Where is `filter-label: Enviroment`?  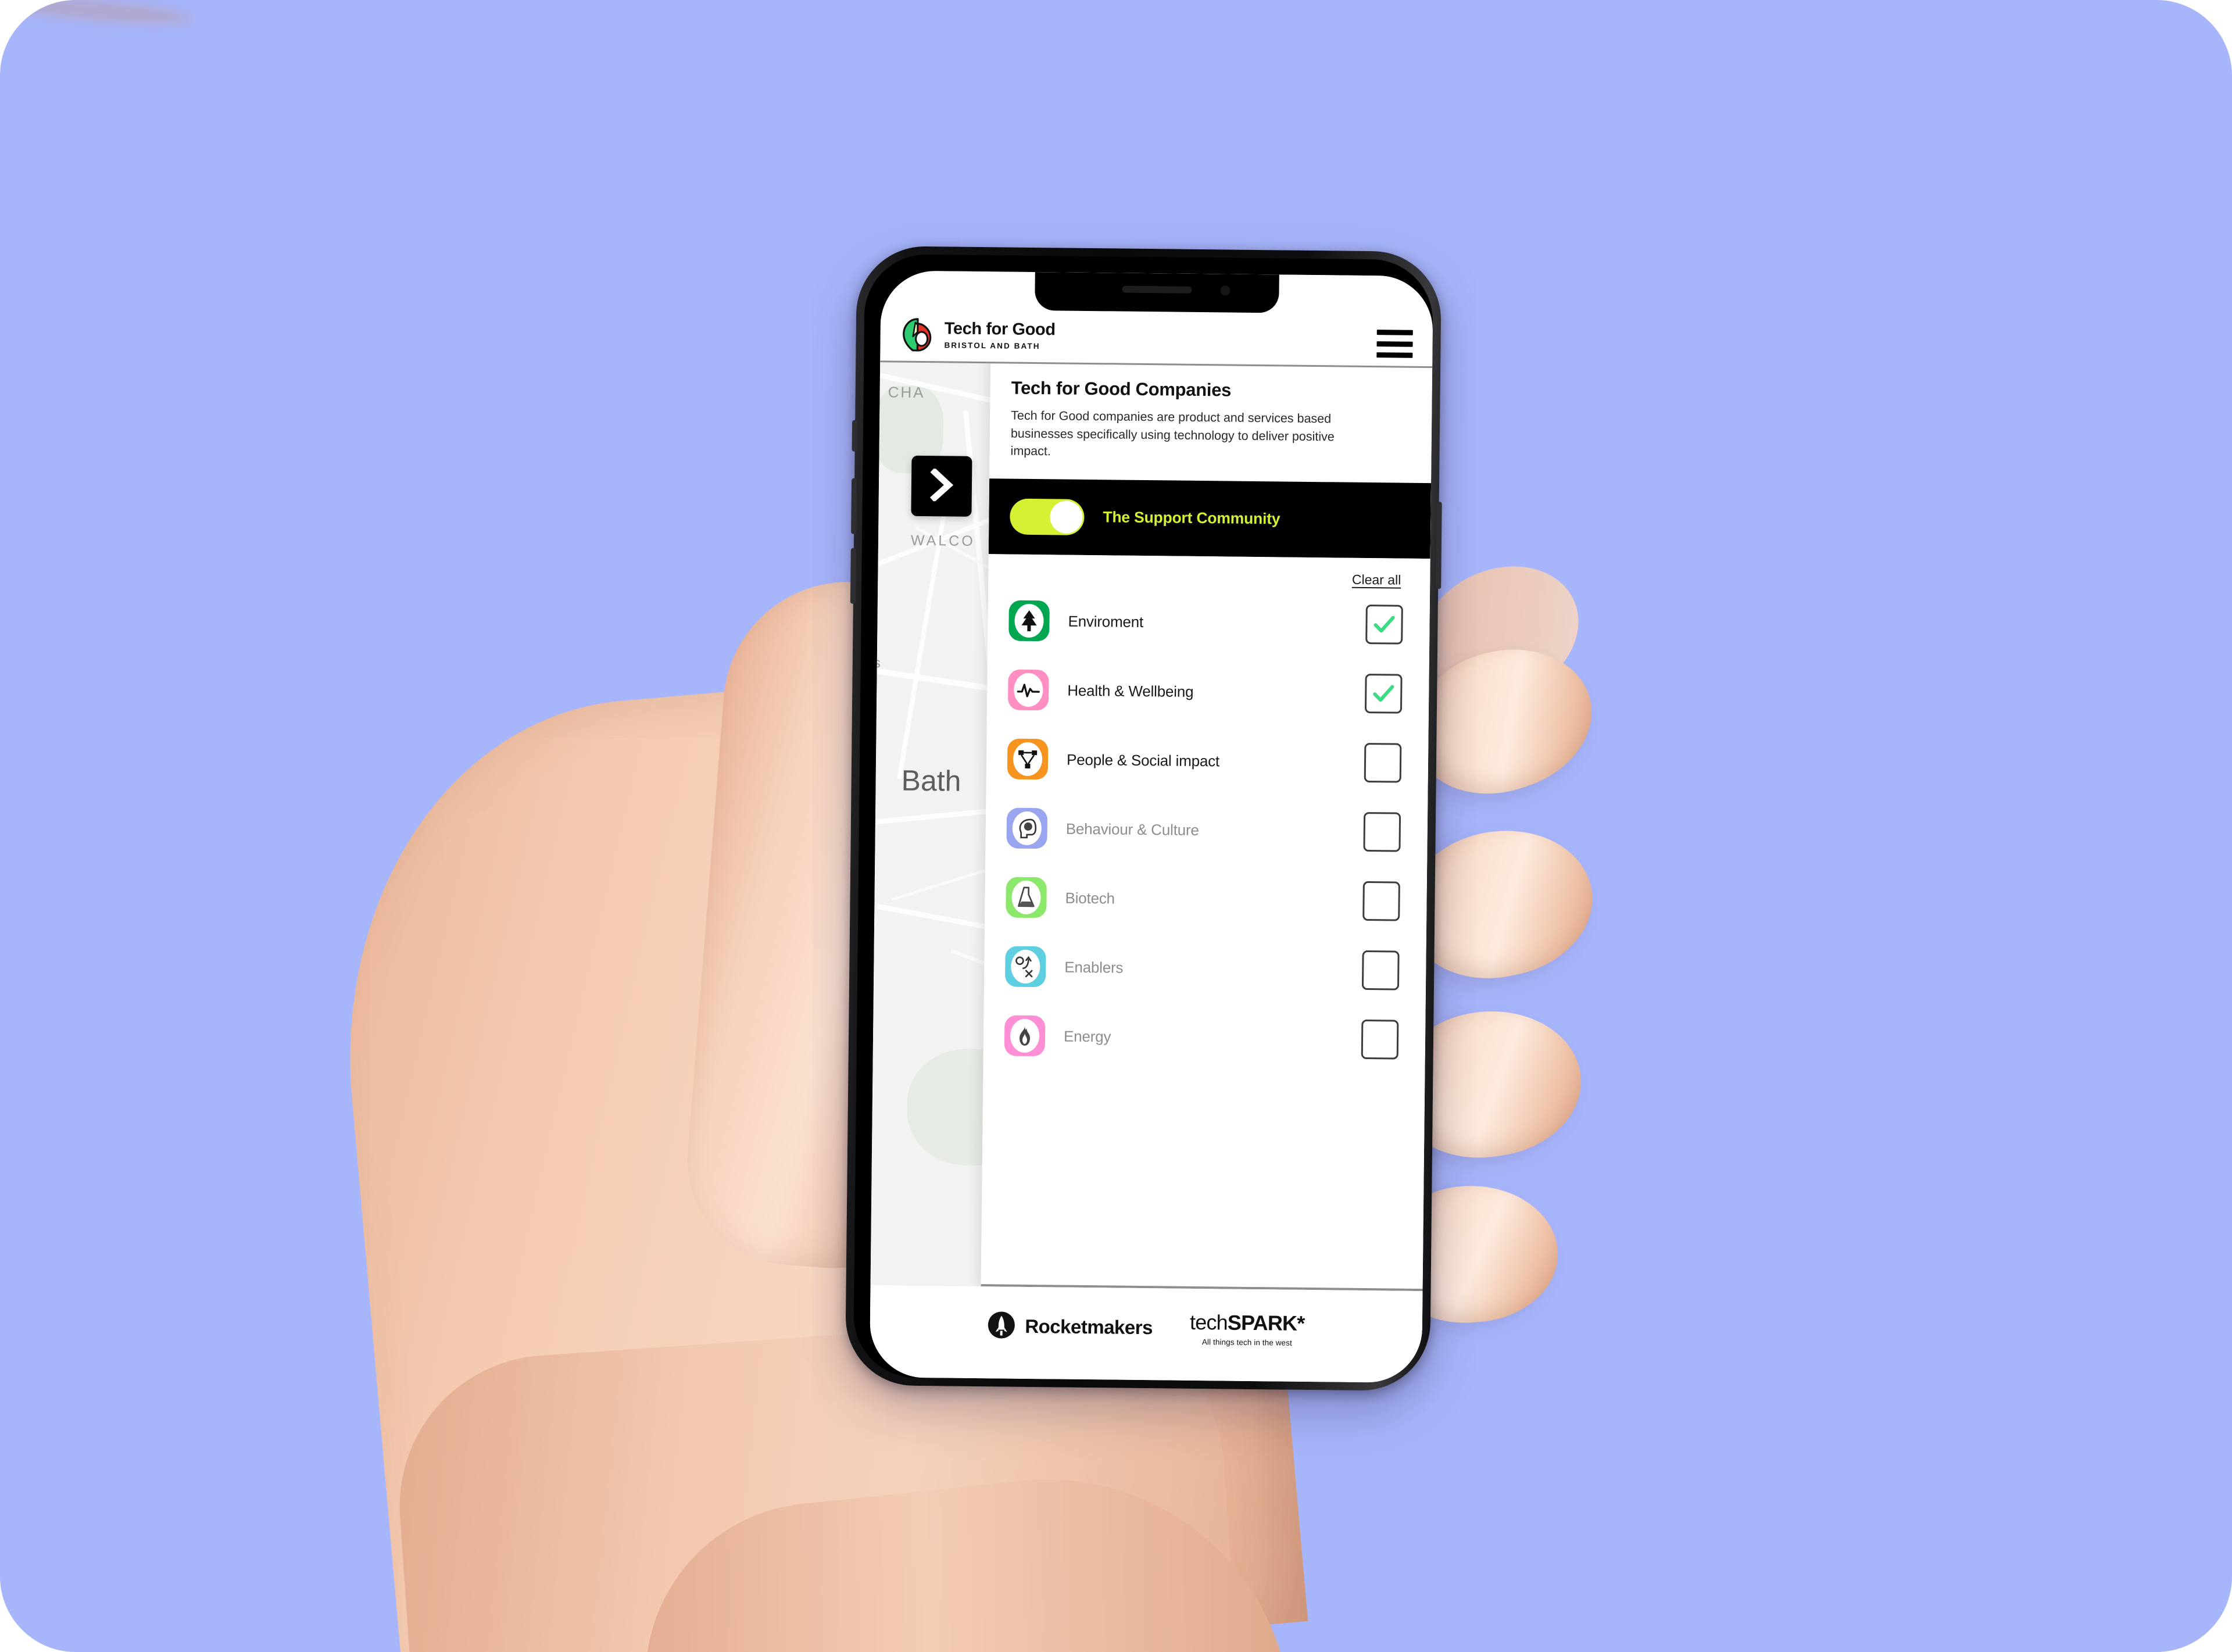
filter-label: Enviroment is located at coordinates (1106, 621).